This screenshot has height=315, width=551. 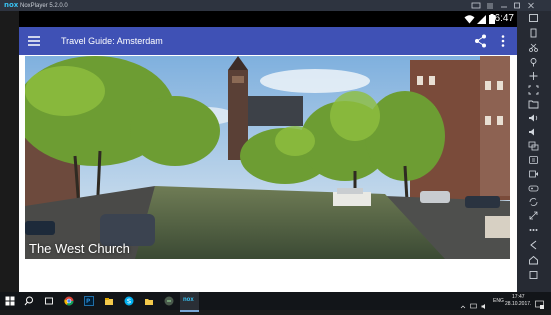 What do you see at coordinates (268, 19) in the screenshot?
I see `android-status-bar: 6:47` at bounding box center [268, 19].